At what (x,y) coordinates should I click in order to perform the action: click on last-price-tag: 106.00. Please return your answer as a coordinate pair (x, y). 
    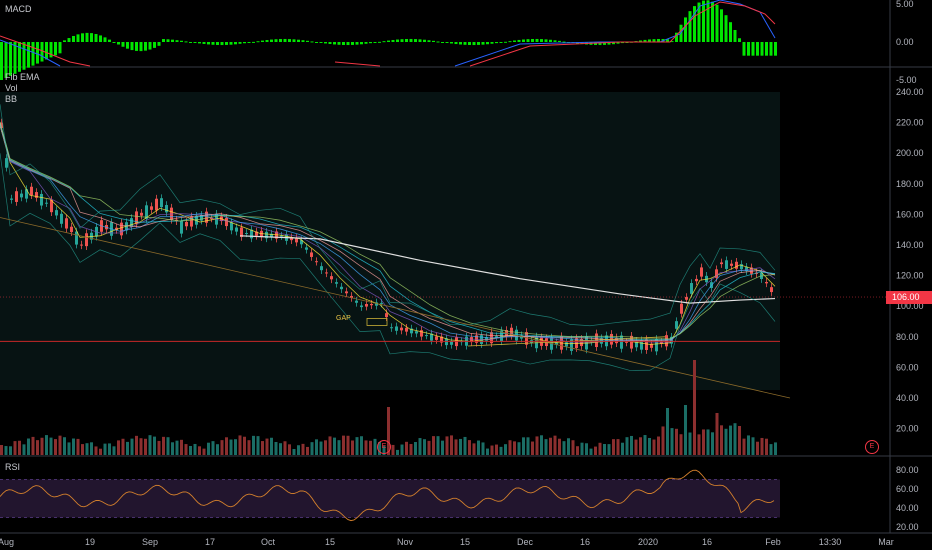
    Looking at the image, I should click on (909, 297).